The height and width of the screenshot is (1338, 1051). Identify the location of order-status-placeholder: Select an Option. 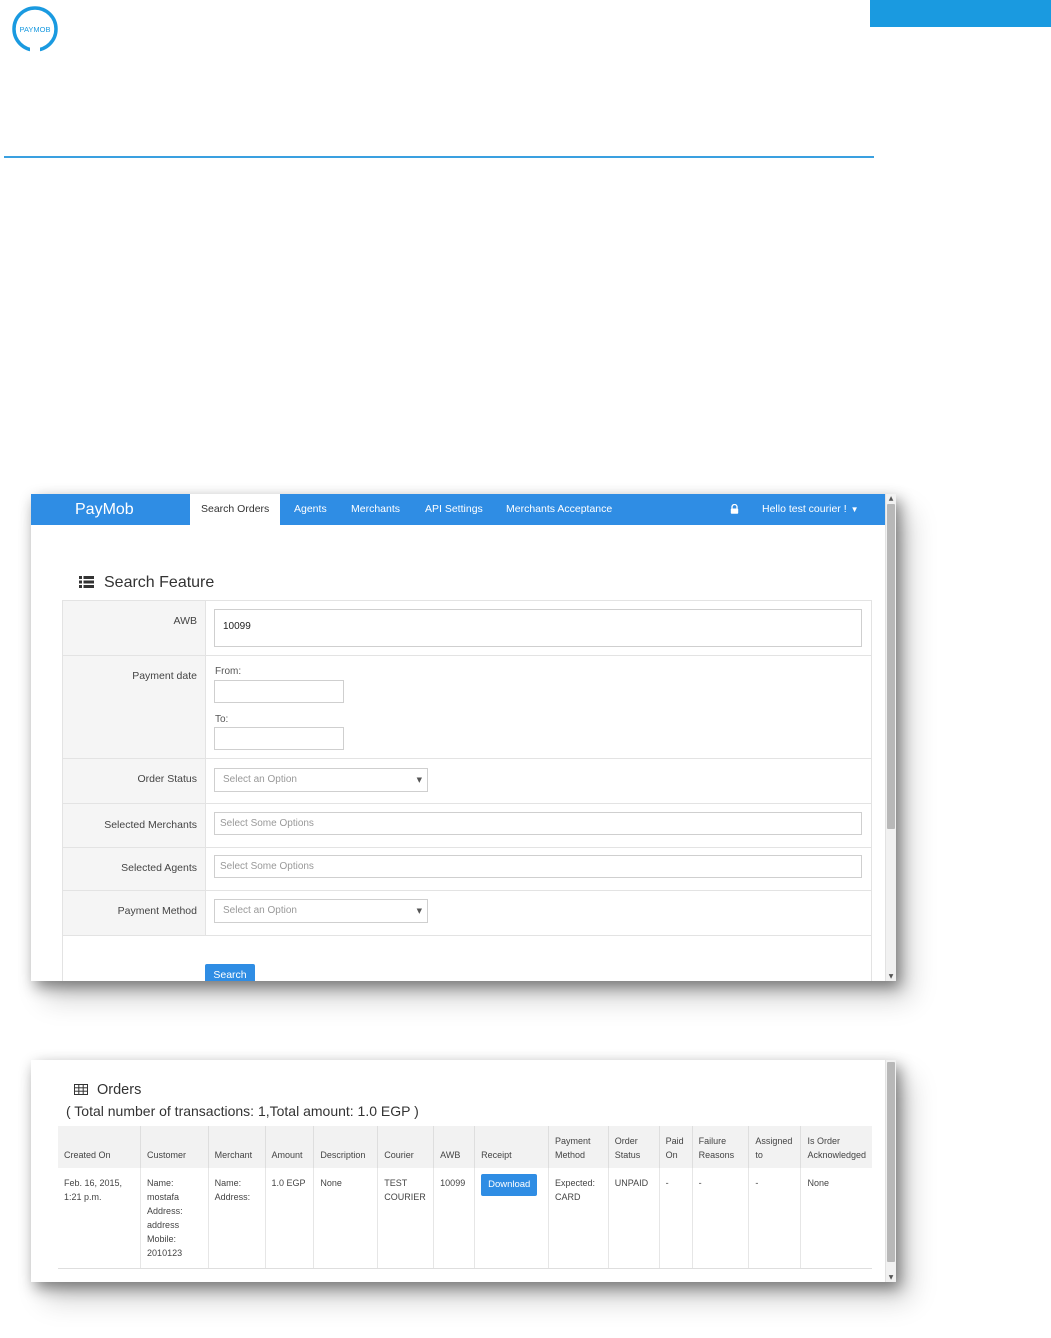
(260, 779).